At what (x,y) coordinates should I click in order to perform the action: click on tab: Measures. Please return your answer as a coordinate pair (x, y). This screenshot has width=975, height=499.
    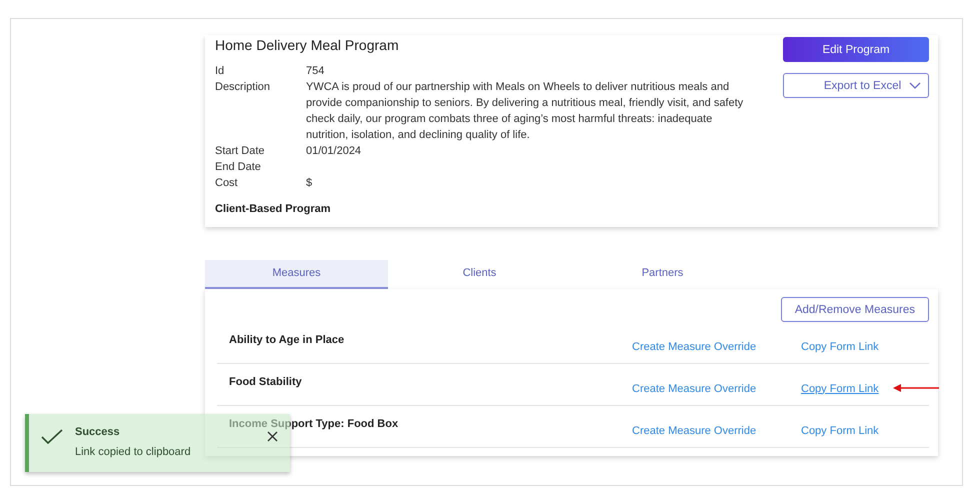
    Looking at the image, I should click on (296, 274).